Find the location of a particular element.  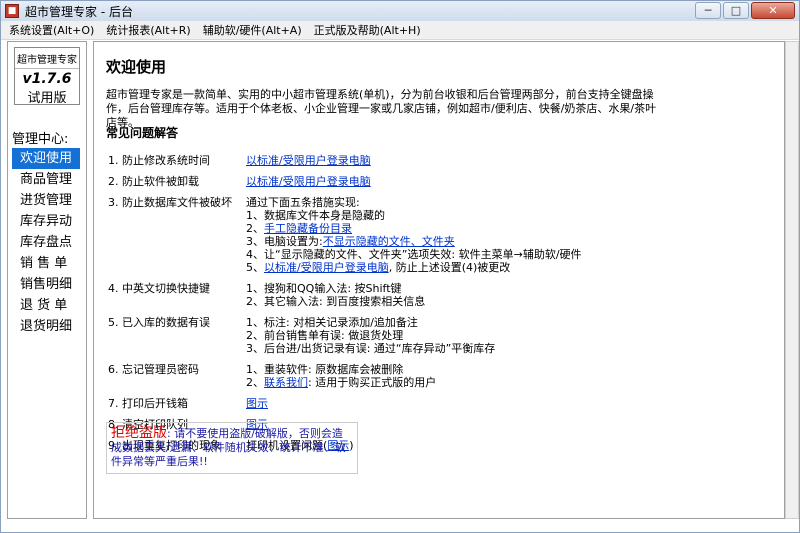

management-center-title: 管理中心: is located at coordinates (40, 139).